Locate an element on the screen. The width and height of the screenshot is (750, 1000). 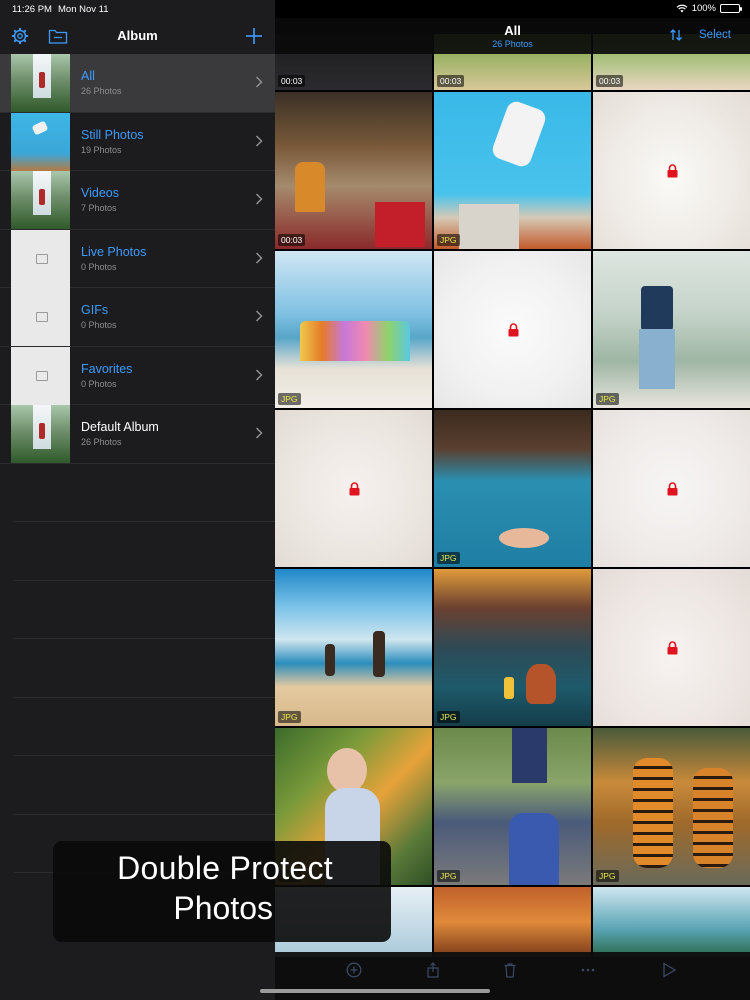
album-row-live-photos: Live Photos 0 Photos is located at coordinates (137, 258).